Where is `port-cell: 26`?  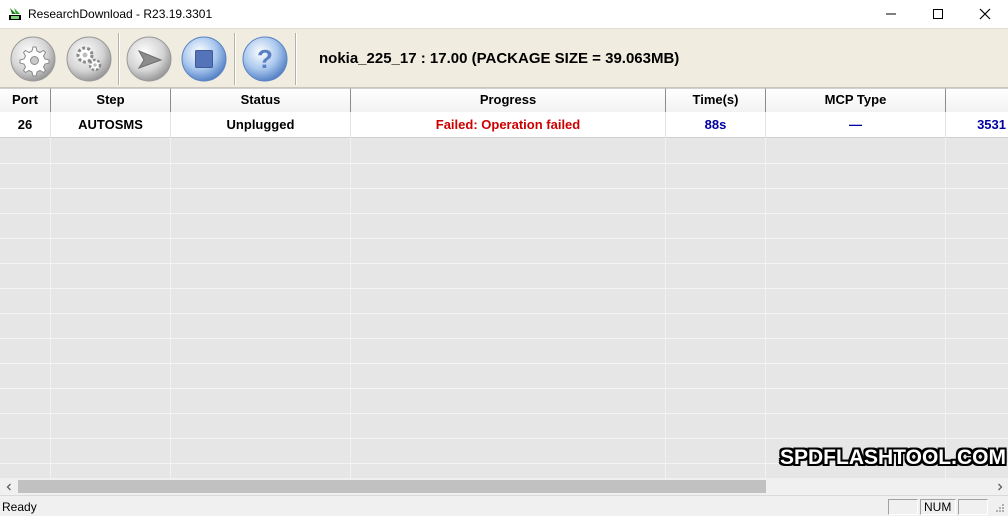
port-cell: 26 is located at coordinates (25, 125).